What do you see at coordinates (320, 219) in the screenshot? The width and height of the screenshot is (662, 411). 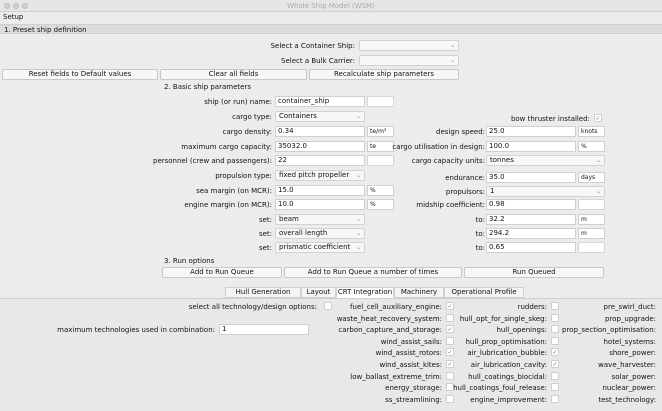 I see `set-select-1: beam ⌄` at bounding box center [320, 219].